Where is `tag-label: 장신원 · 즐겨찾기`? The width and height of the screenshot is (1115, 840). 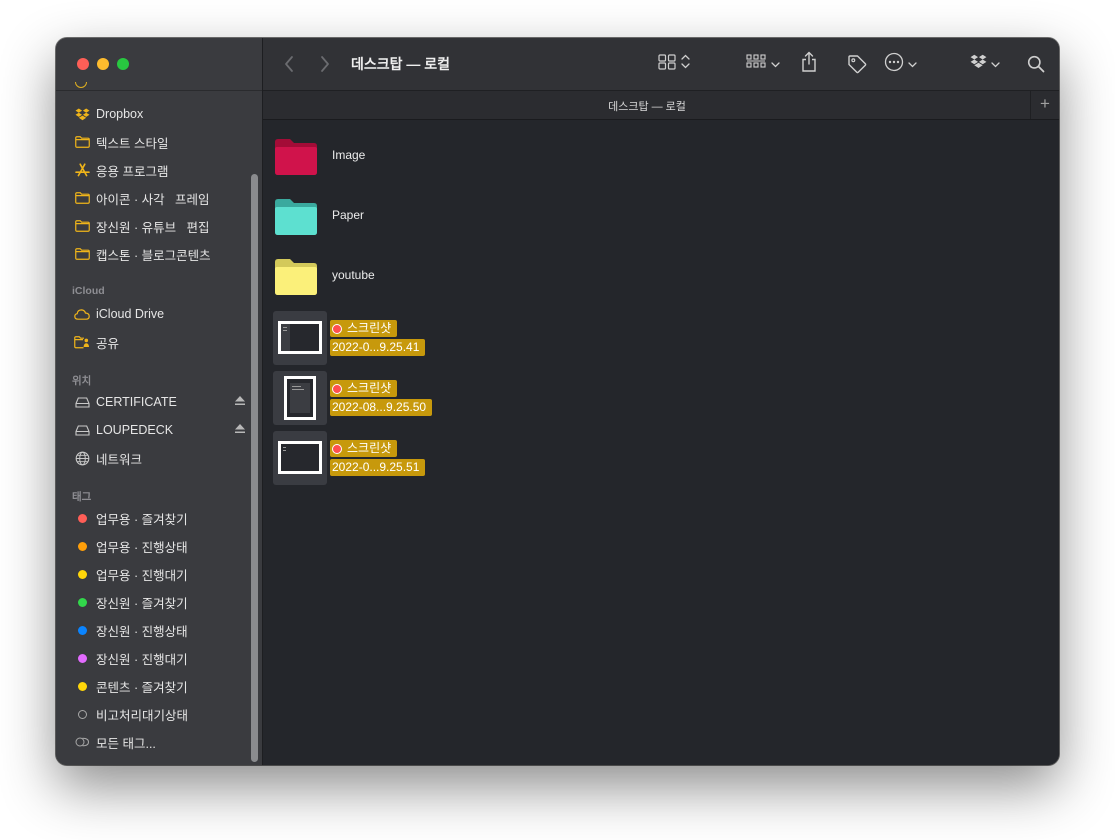
tag-label: 장신원 · 즐겨찾기 is located at coordinates (142, 603).